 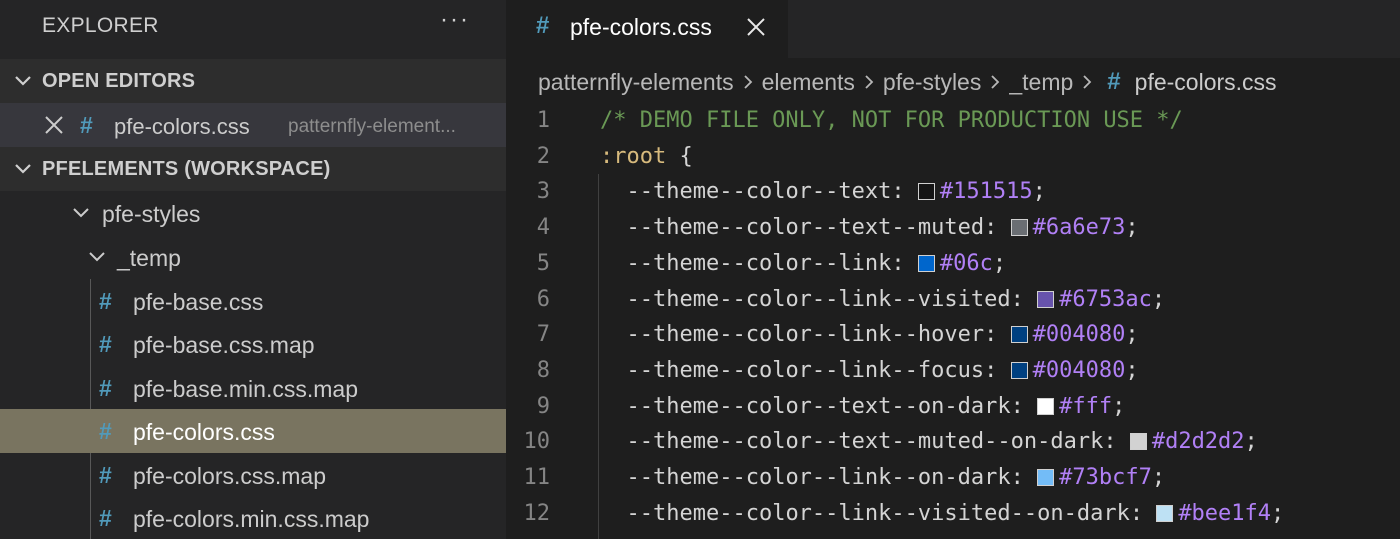 I want to click on file-label: pfe-base.min.css.map, so click(x=245, y=389).